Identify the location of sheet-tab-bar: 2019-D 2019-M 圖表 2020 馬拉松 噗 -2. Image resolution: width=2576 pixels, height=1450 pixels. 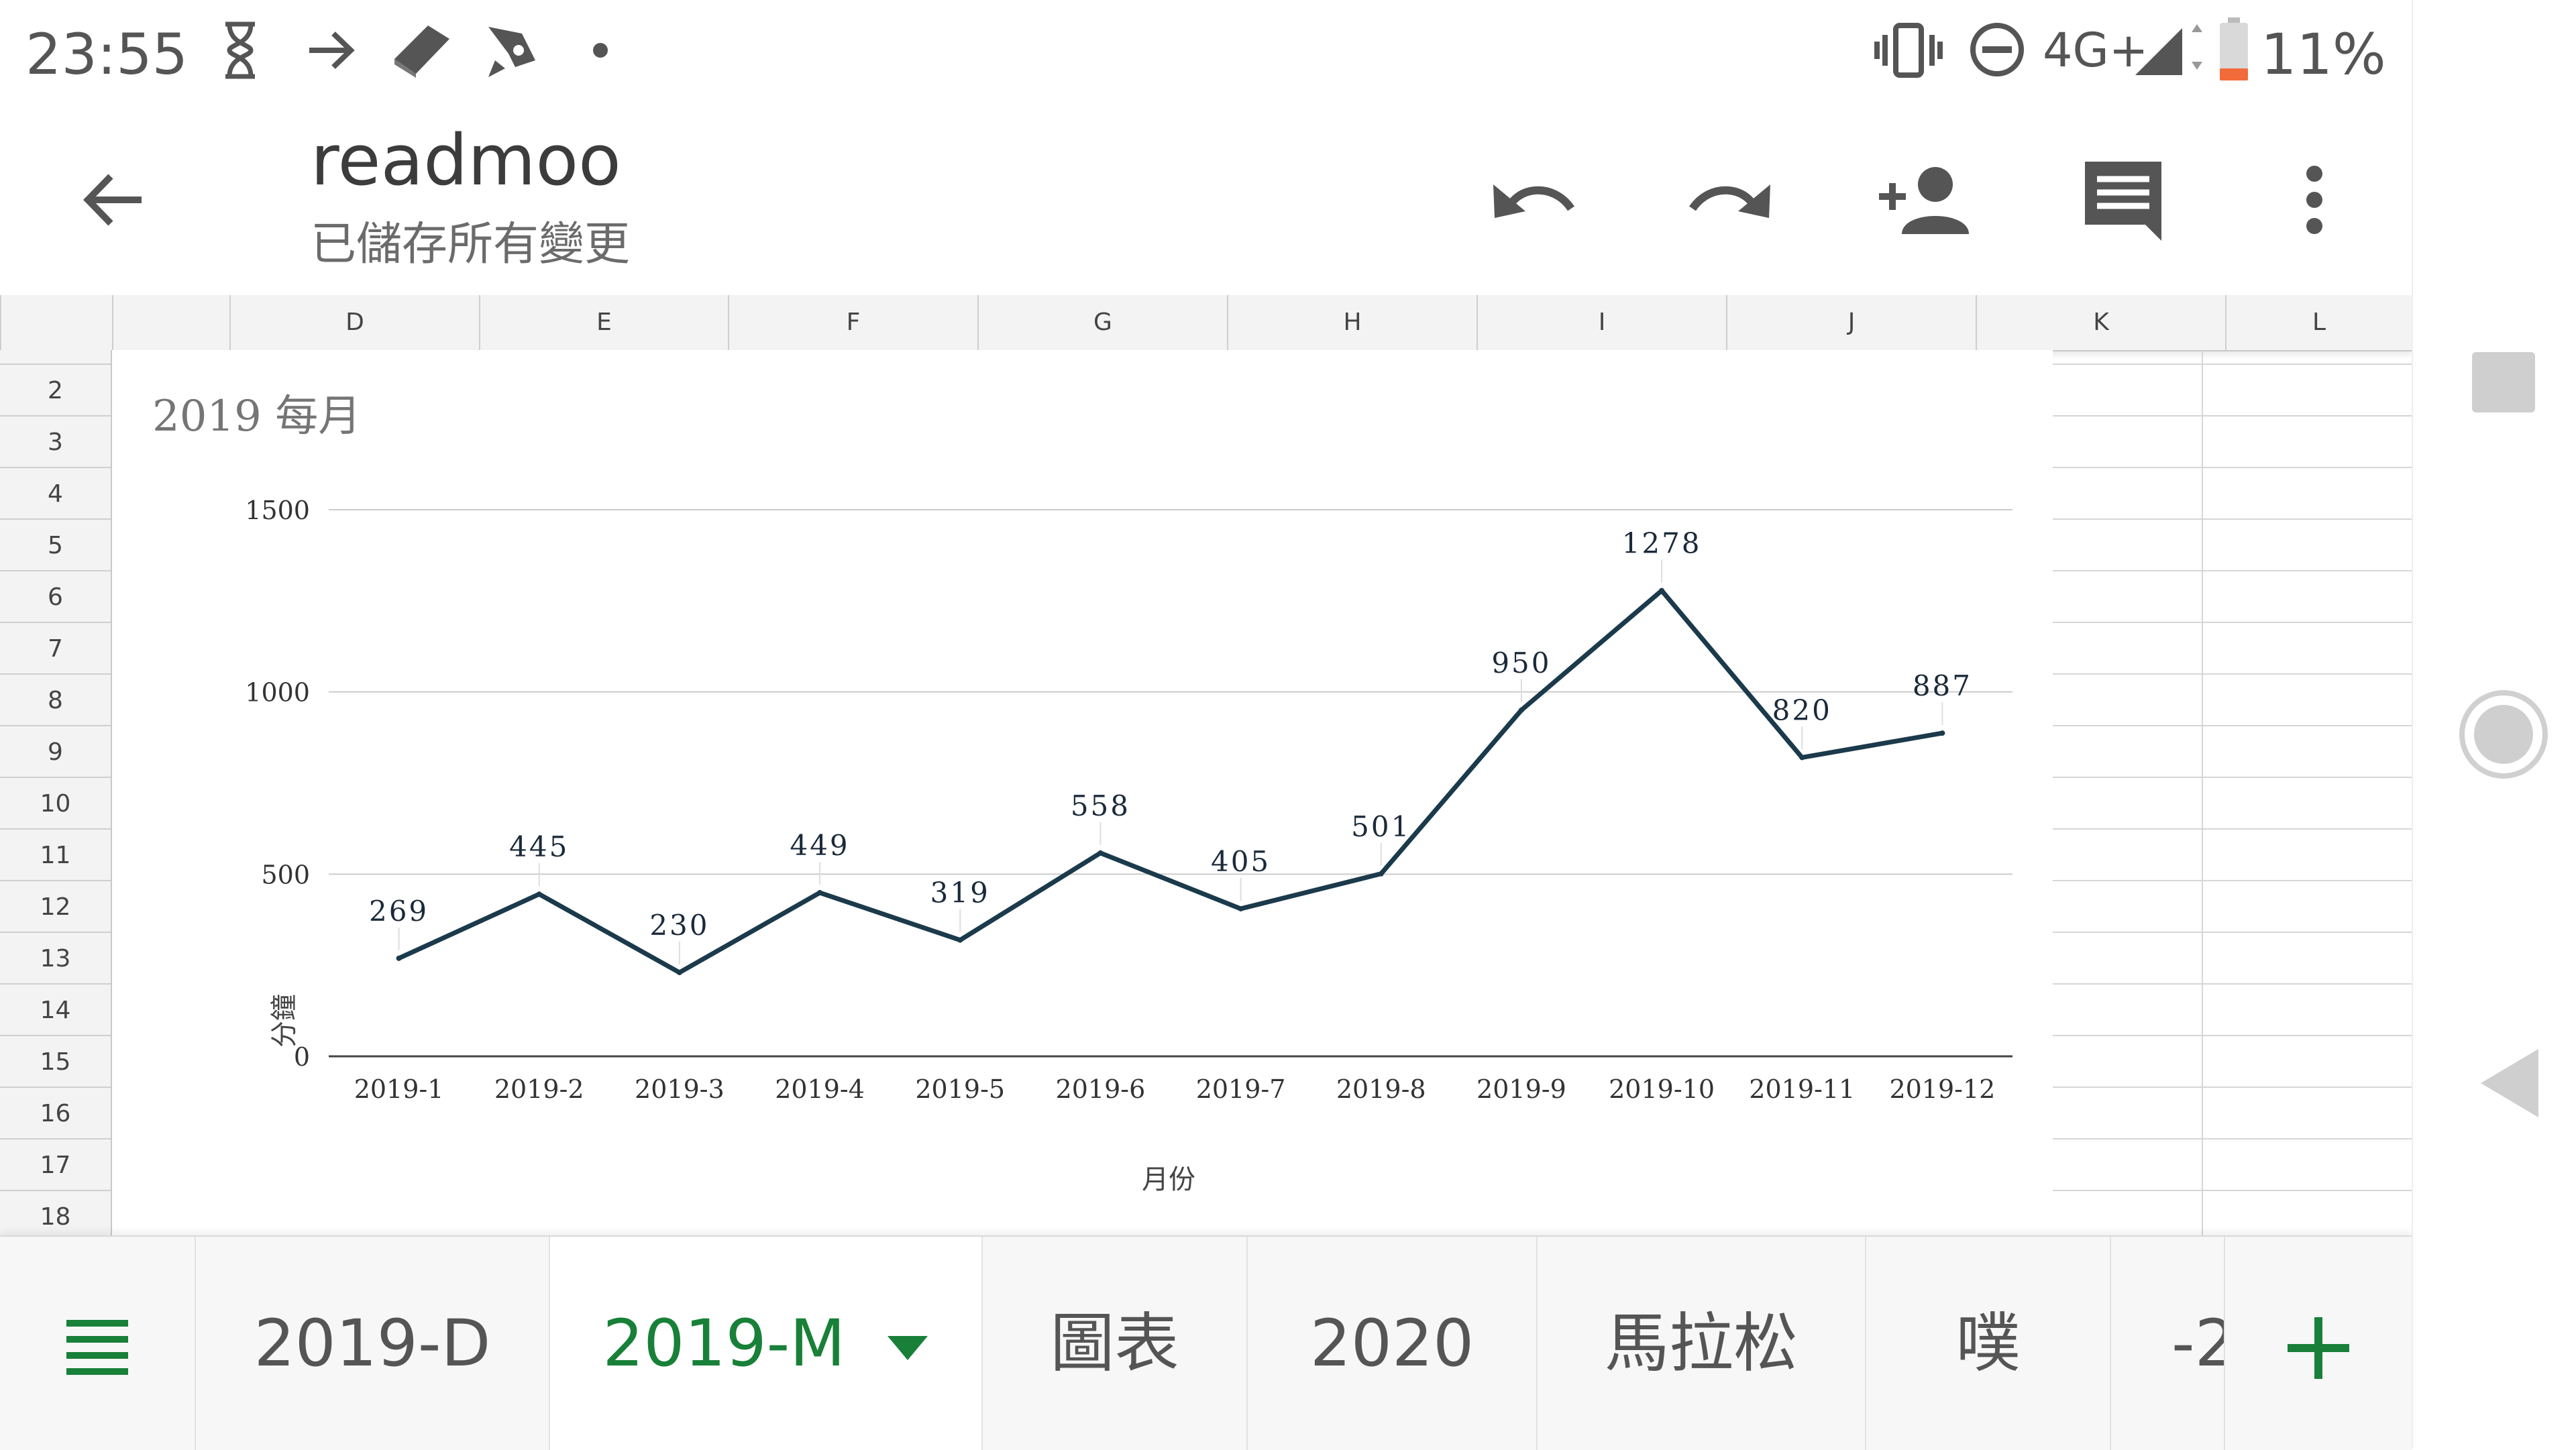
(1206, 1342).